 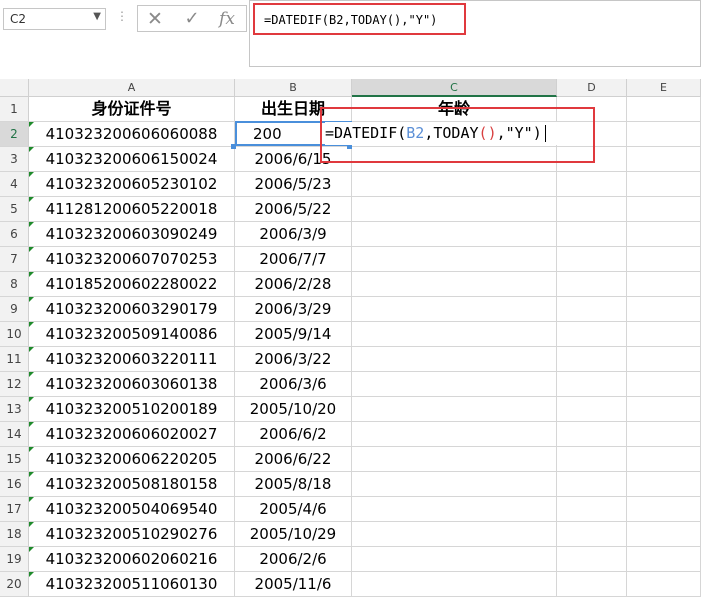 I want to click on row-header-9: 9, so click(x=14, y=309).